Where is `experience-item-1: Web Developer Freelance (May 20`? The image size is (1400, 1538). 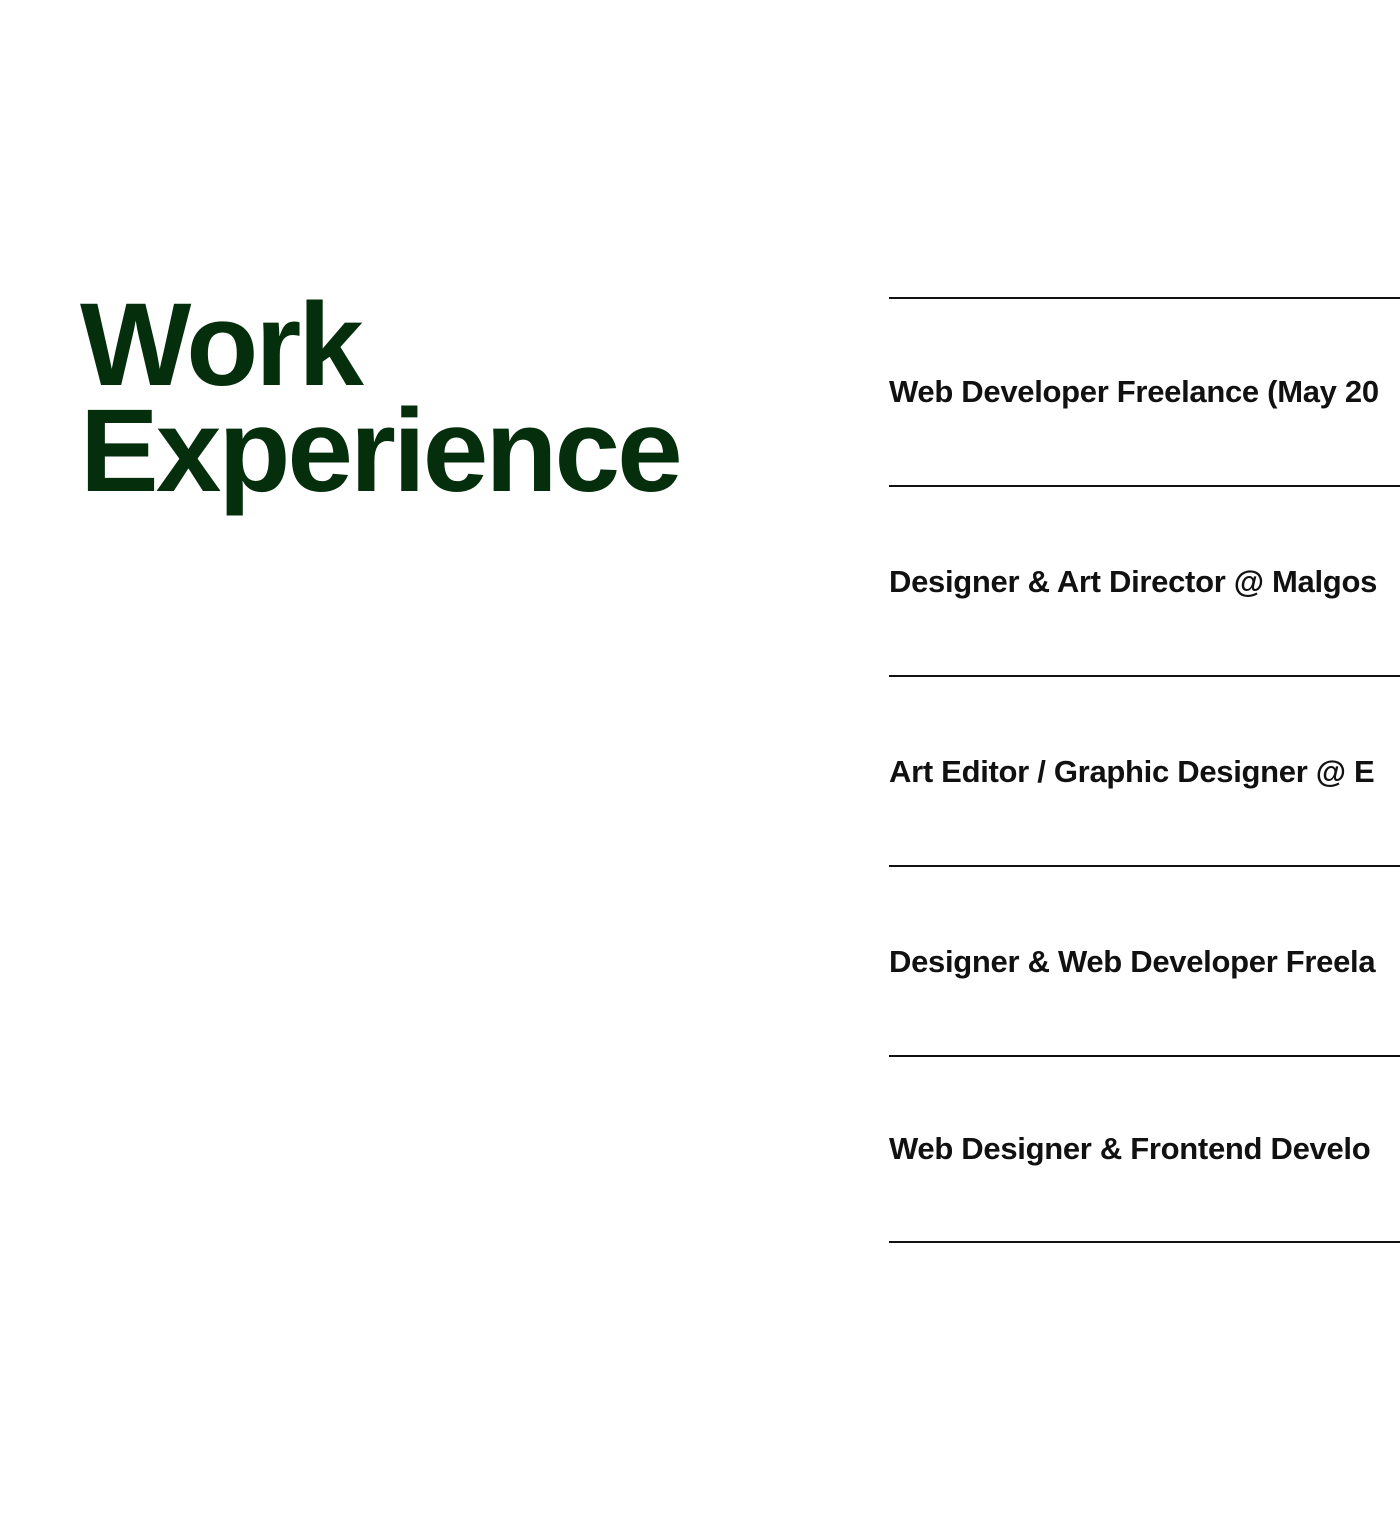
experience-item-1: Web Developer Freelance (May 20 is located at coordinates (1144, 393).